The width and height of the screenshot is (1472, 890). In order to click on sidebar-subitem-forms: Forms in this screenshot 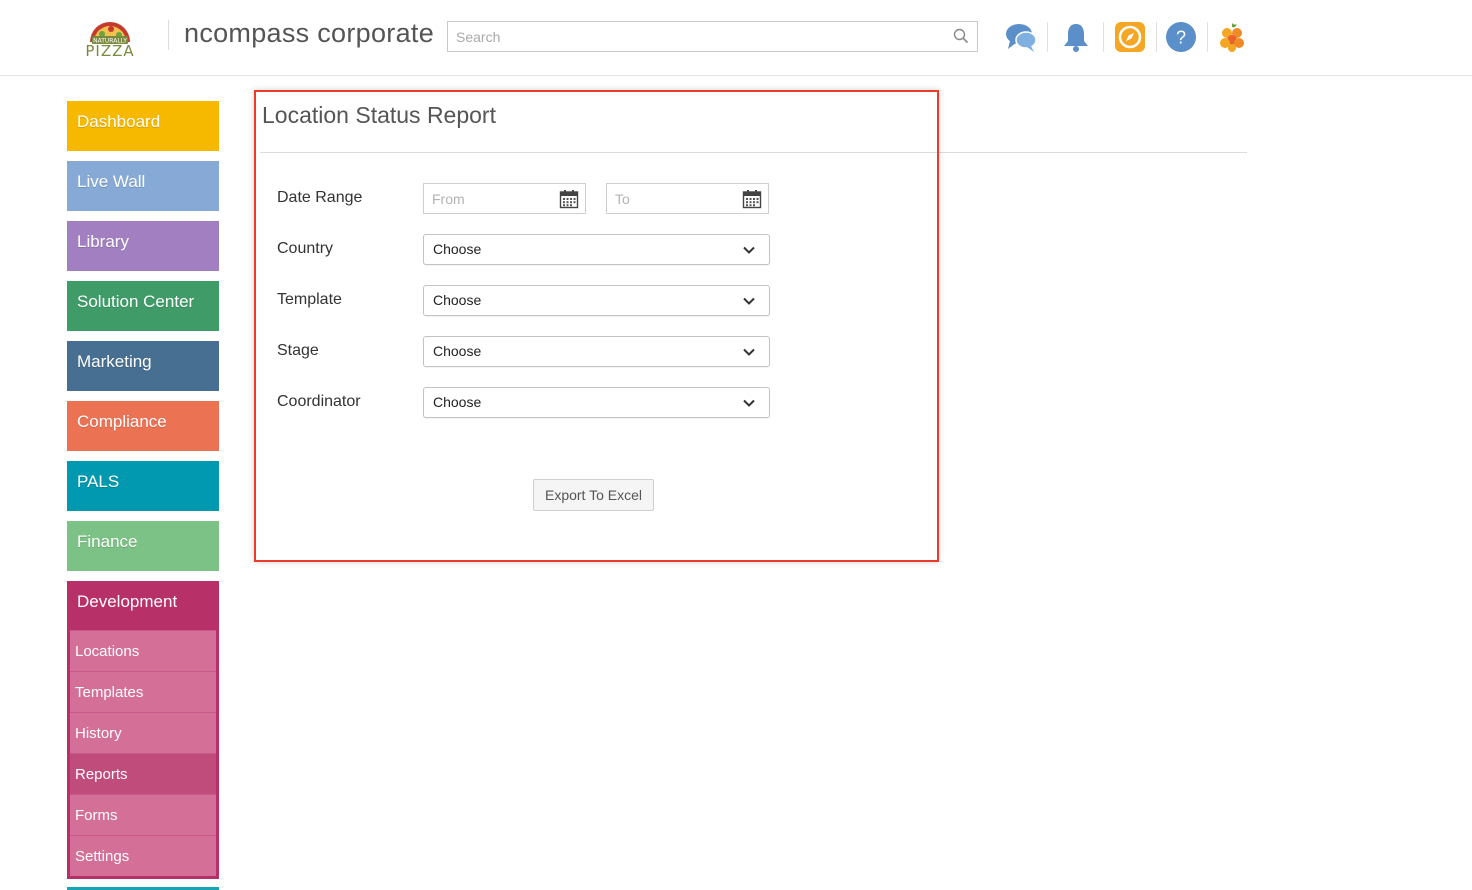, I will do `click(143, 814)`.